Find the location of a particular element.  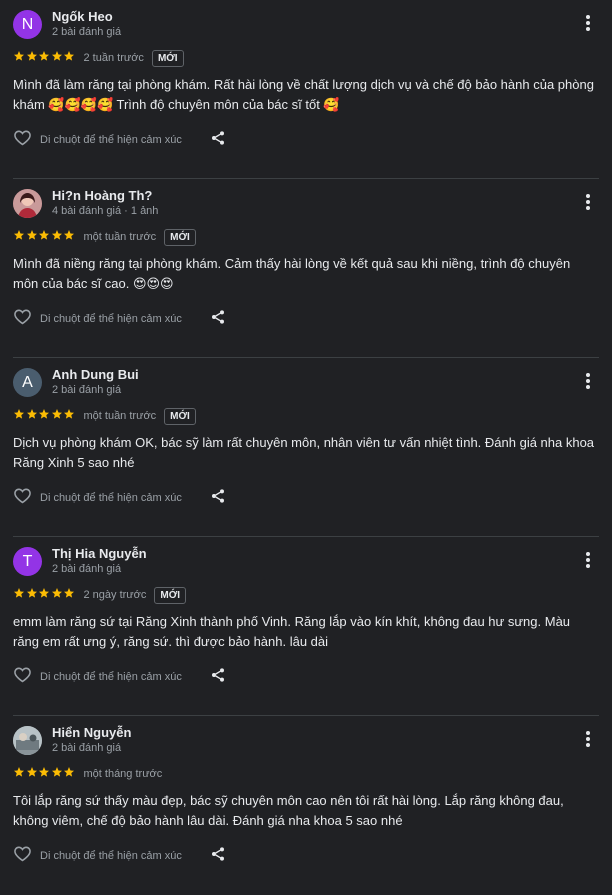

reviewer-name: Thị Hia Nguyễn is located at coordinates (99, 553).